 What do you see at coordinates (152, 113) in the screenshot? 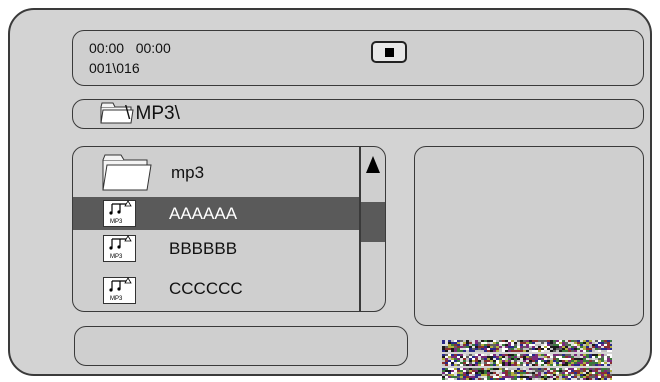
I see `current-path: \ MP3\` at bounding box center [152, 113].